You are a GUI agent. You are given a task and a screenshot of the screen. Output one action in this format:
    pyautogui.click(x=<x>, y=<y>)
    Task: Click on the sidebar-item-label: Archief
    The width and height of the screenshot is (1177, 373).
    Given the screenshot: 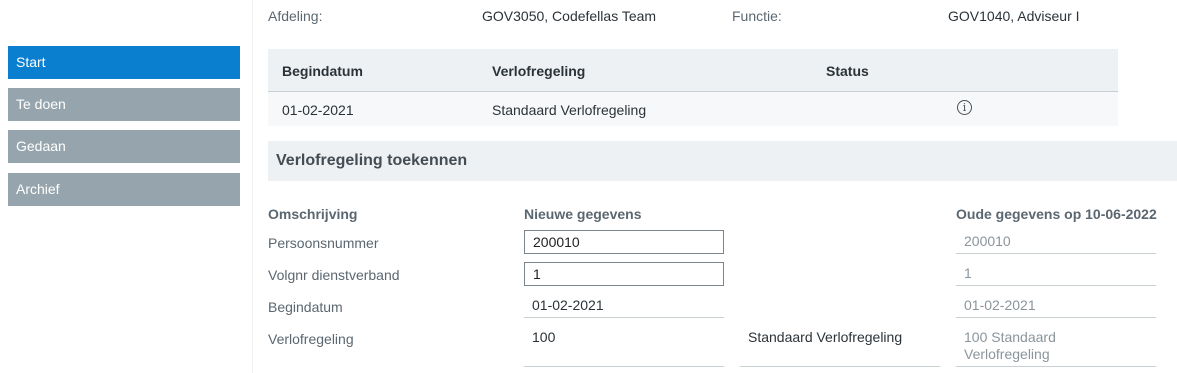 What is the action you would take?
    pyautogui.click(x=38, y=189)
    